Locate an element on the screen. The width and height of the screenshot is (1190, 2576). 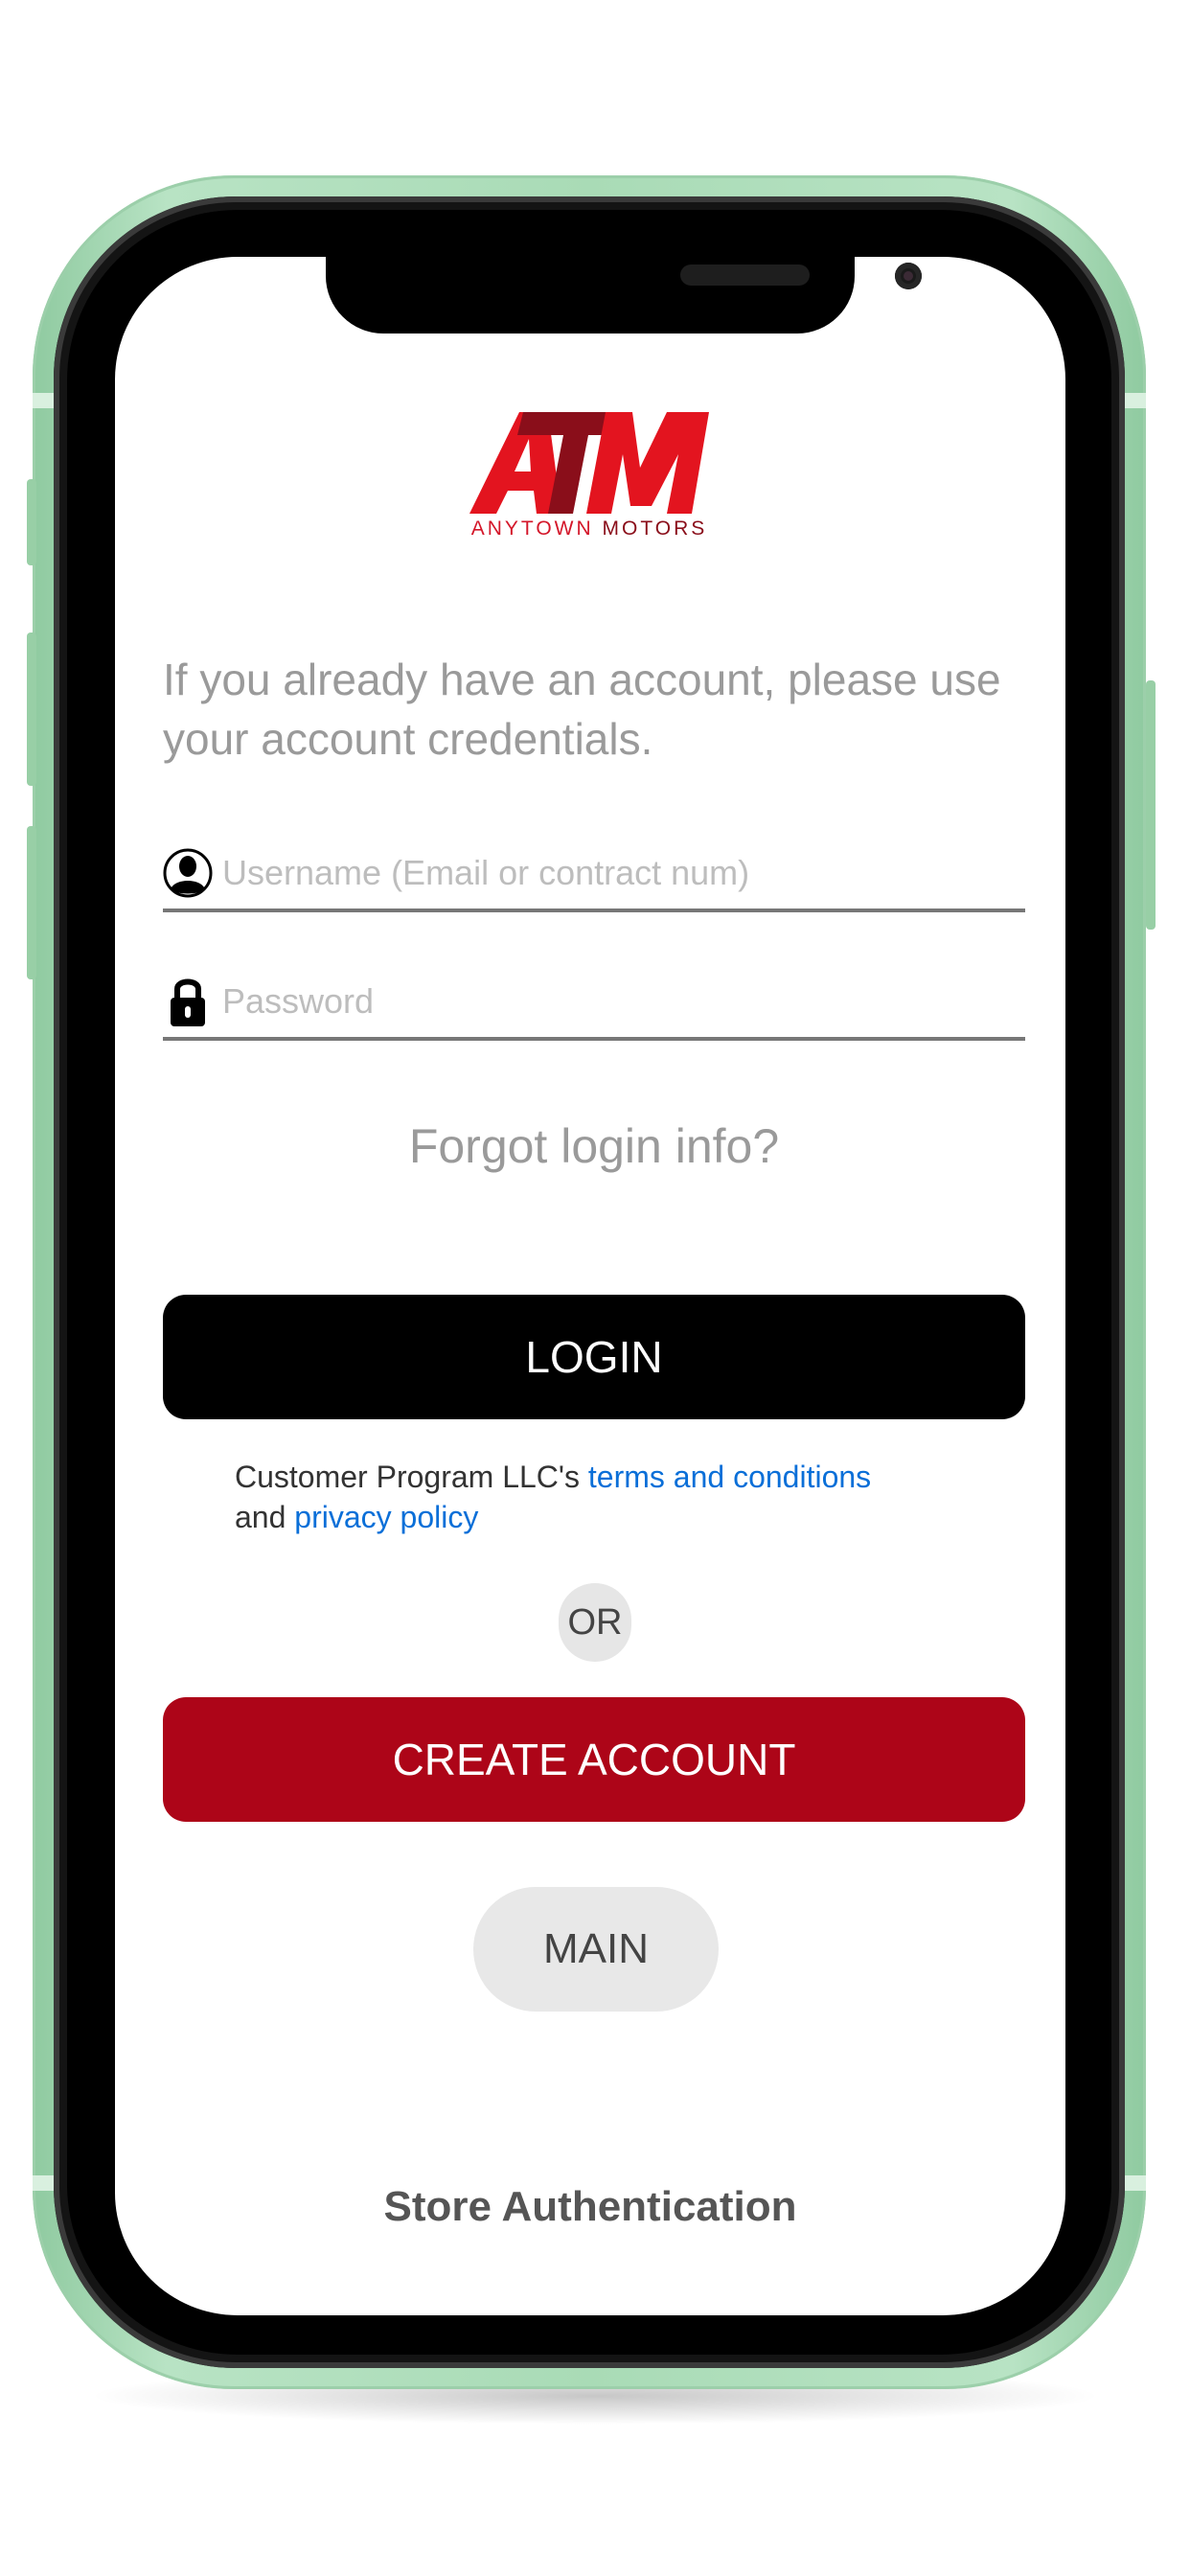
logo-subtitle-motors: MOTORS is located at coordinates (655, 529).